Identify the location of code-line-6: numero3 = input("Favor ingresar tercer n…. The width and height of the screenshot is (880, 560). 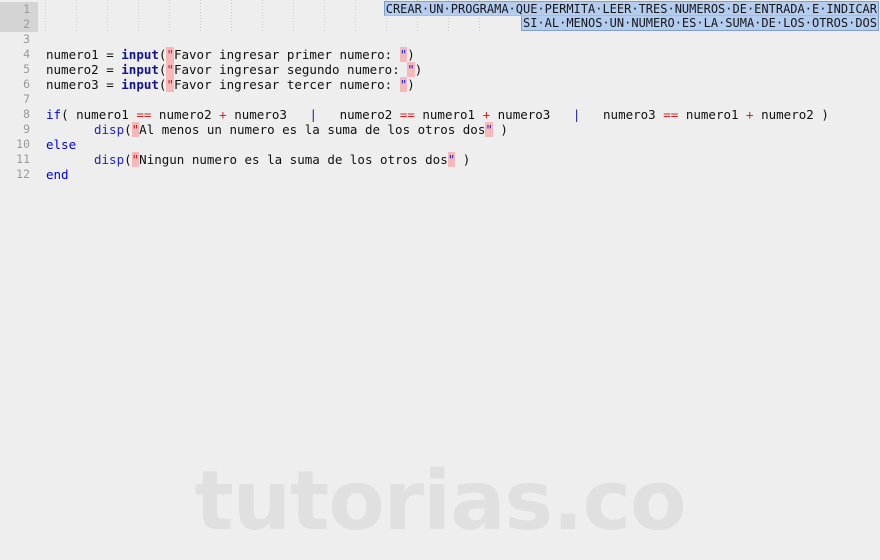
(230, 84).